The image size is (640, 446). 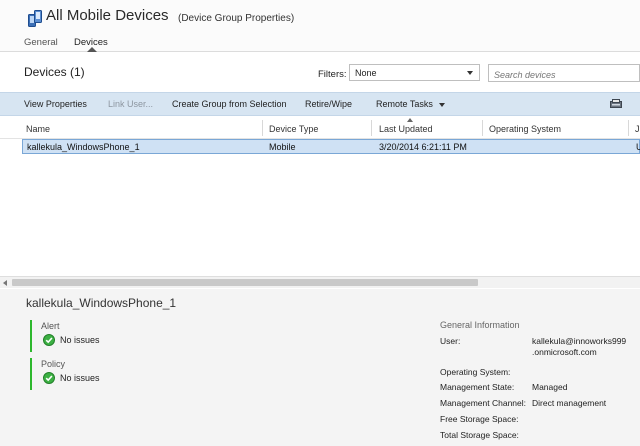 I want to click on total-storage-label: Total Storage Space:, so click(x=479, y=435).